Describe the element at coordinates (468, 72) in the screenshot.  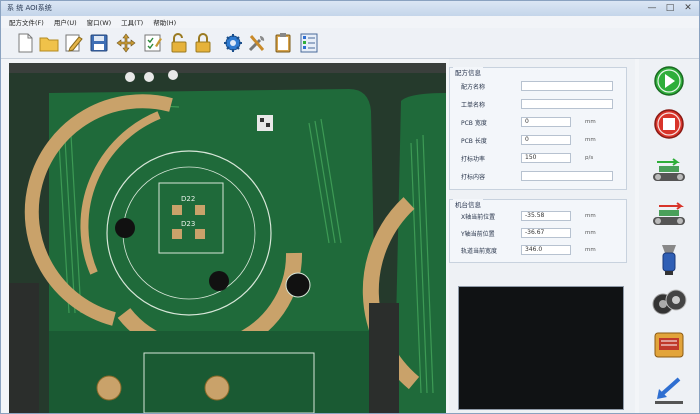
I see `recipe-info-title: 配方信息` at that location.